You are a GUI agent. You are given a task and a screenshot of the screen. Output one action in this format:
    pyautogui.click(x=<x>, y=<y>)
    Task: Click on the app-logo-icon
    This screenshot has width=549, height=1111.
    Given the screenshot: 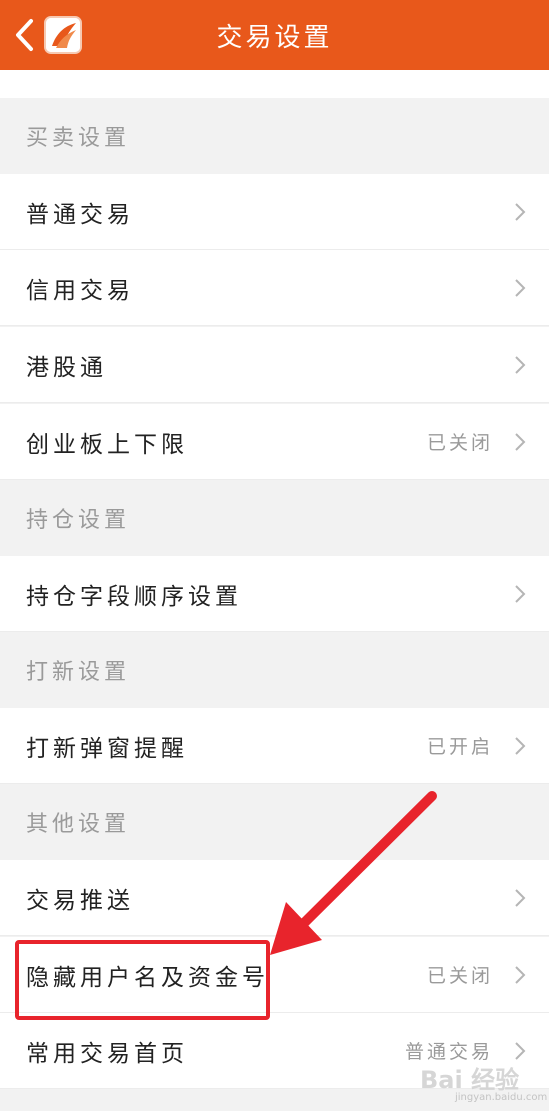 What is the action you would take?
    pyautogui.click(x=63, y=35)
    